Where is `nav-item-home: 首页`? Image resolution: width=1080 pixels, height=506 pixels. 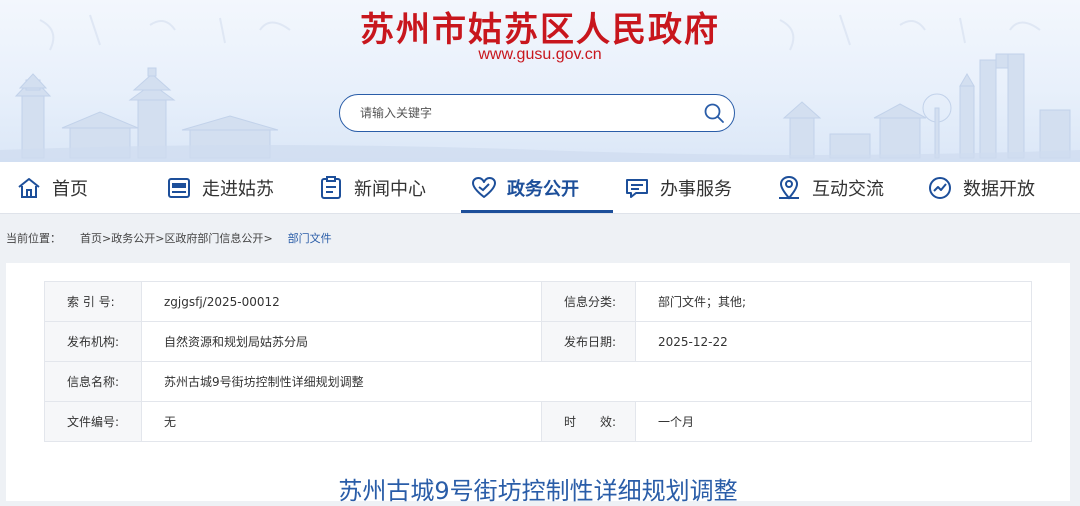 nav-item-home: 首页 is located at coordinates (52, 188).